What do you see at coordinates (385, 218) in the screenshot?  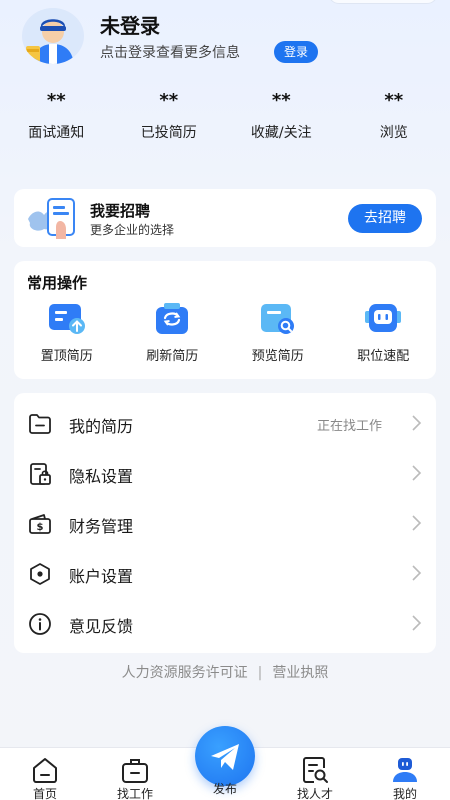 I see `go-recruit-button: 去招聘` at bounding box center [385, 218].